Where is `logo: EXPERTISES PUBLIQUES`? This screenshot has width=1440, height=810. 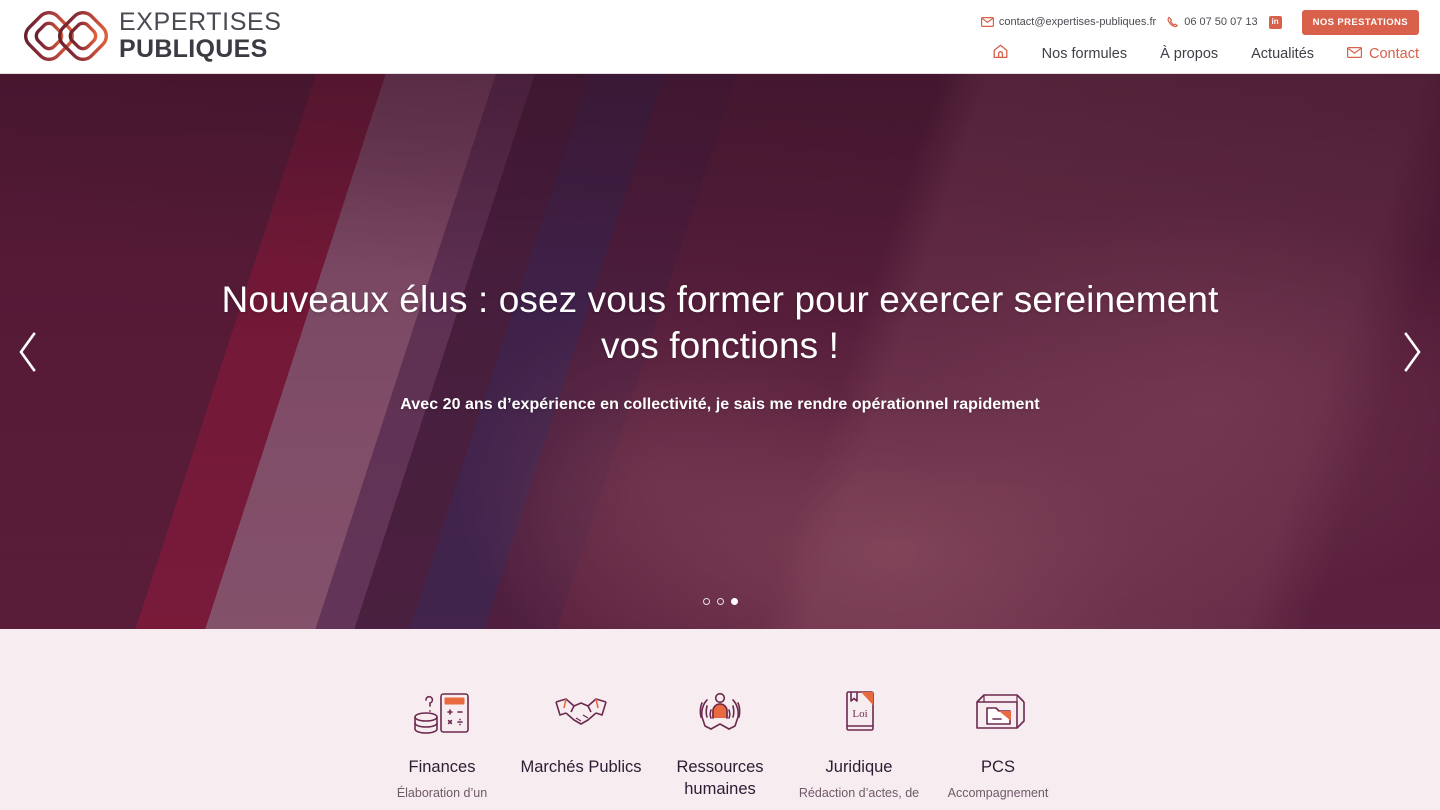 logo: EXPERTISES PUBLIQUES is located at coordinates (141, 31).